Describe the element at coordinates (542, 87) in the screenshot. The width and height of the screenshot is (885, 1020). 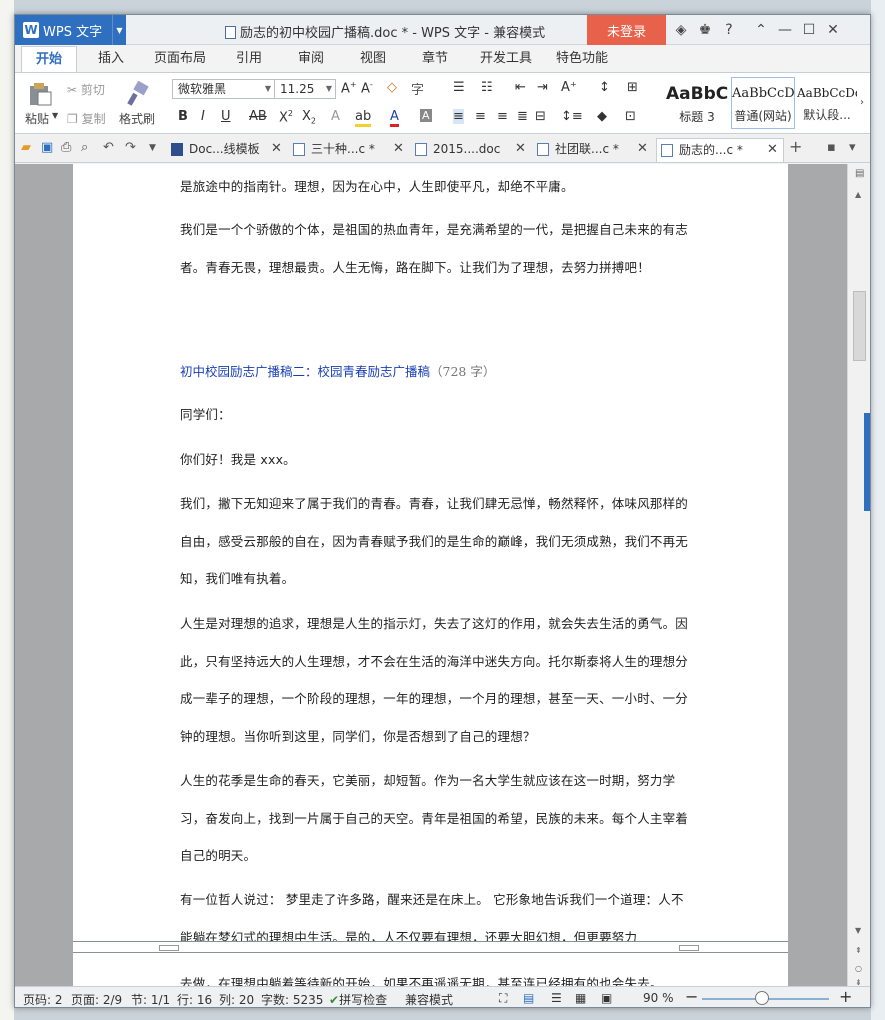
I see `increase-indent-icon: ⇥` at that location.